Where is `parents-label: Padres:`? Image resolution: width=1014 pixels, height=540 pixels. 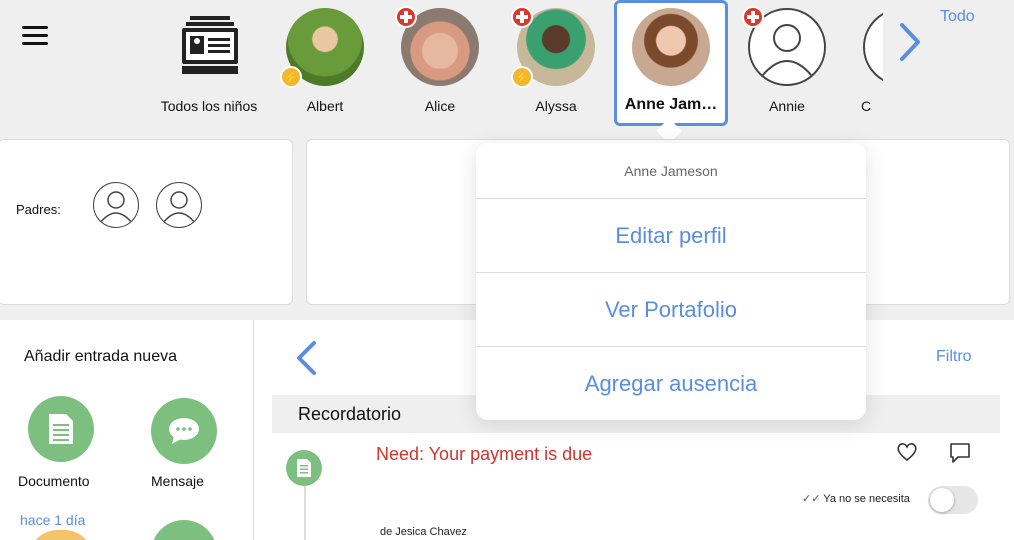 parents-label: Padres: is located at coordinates (38, 209).